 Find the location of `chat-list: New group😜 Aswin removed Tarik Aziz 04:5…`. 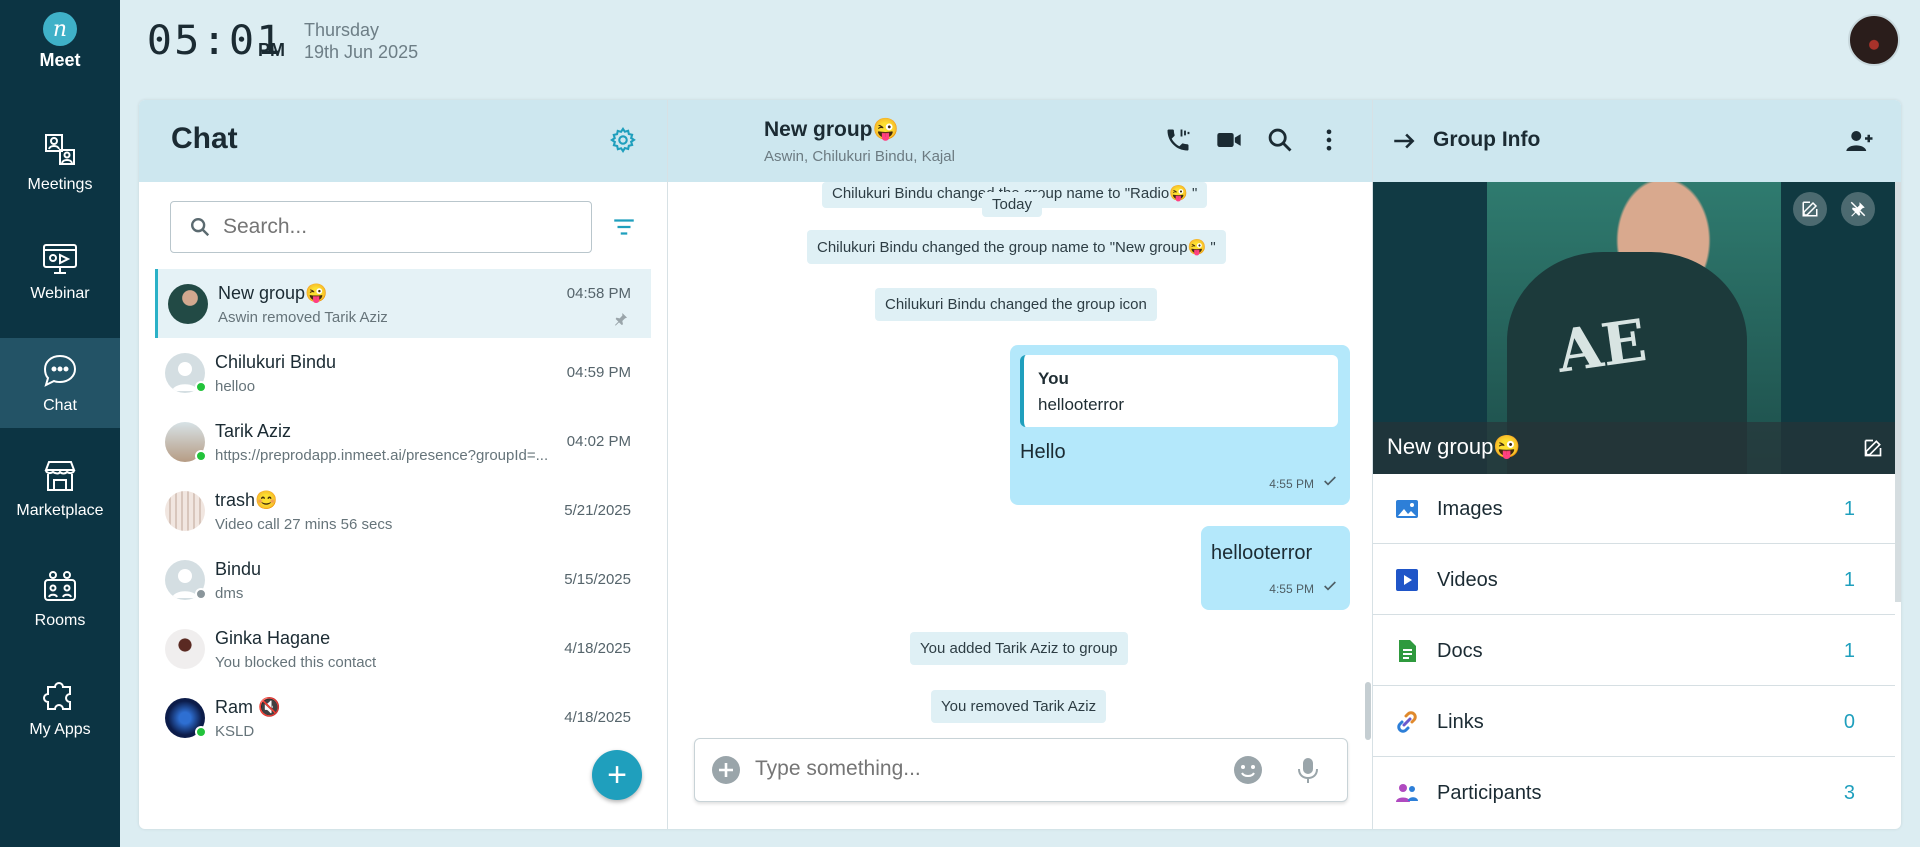

chat-list: New group😜 Aswin removed Tarik Aziz 04:5… is located at coordinates (403, 510).